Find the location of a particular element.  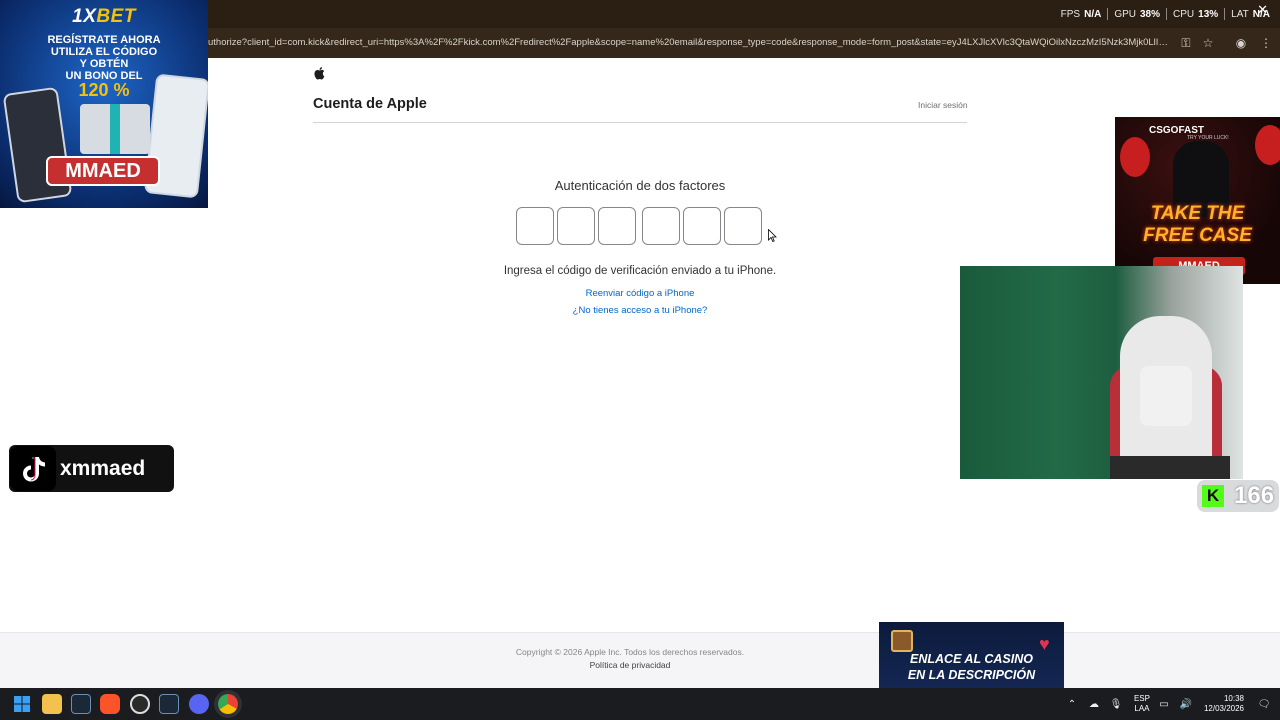

clock: 10:38 12/03/2026 is located at coordinates (1224, 704).